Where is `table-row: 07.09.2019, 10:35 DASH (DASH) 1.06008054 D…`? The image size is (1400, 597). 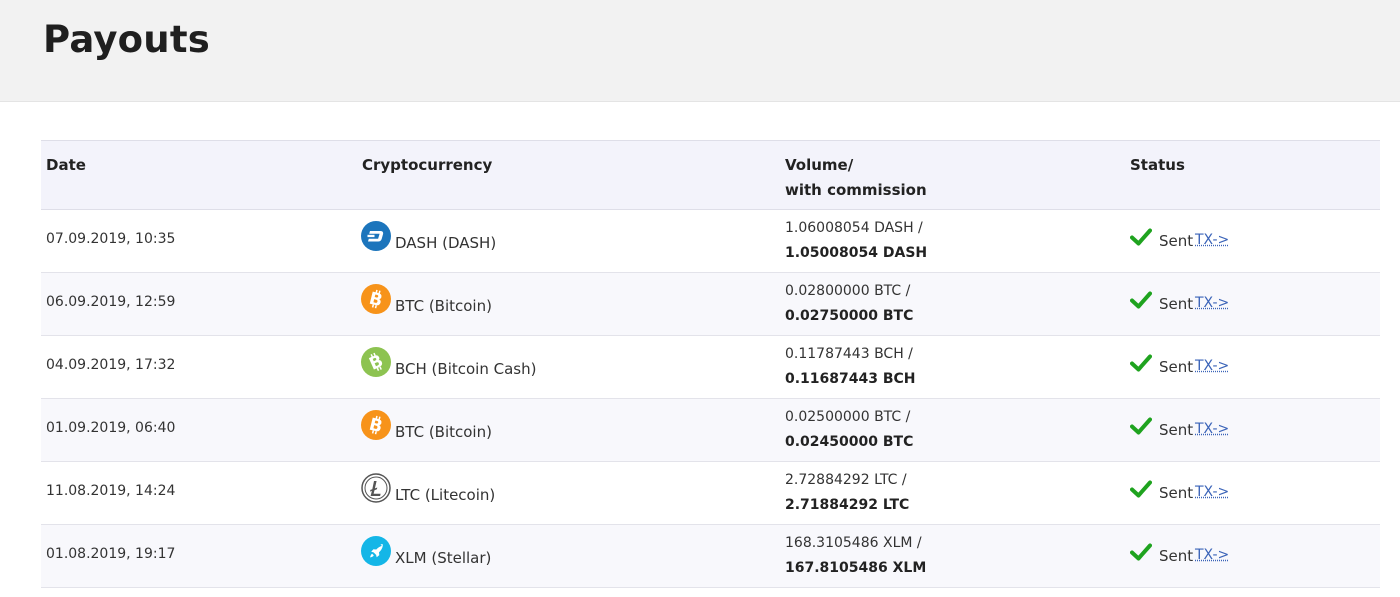
table-row: 07.09.2019, 10:35 DASH (DASH) 1.06008054 D… is located at coordinates (710, 241).